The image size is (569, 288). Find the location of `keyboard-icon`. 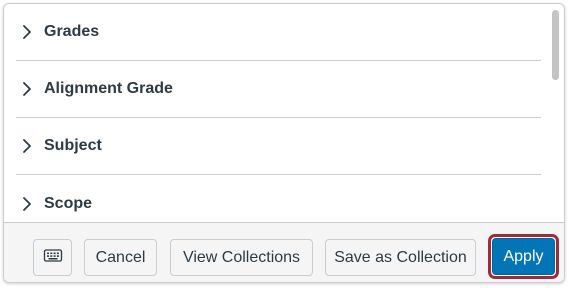

keyboard-icon is located at coordinates (53, 257).